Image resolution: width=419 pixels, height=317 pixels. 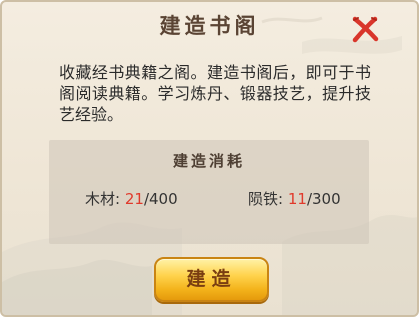 What do you see at coordinates (211, 279) in the screenshot?
I see `build-button: 建造` at bounding box center [211, 279].